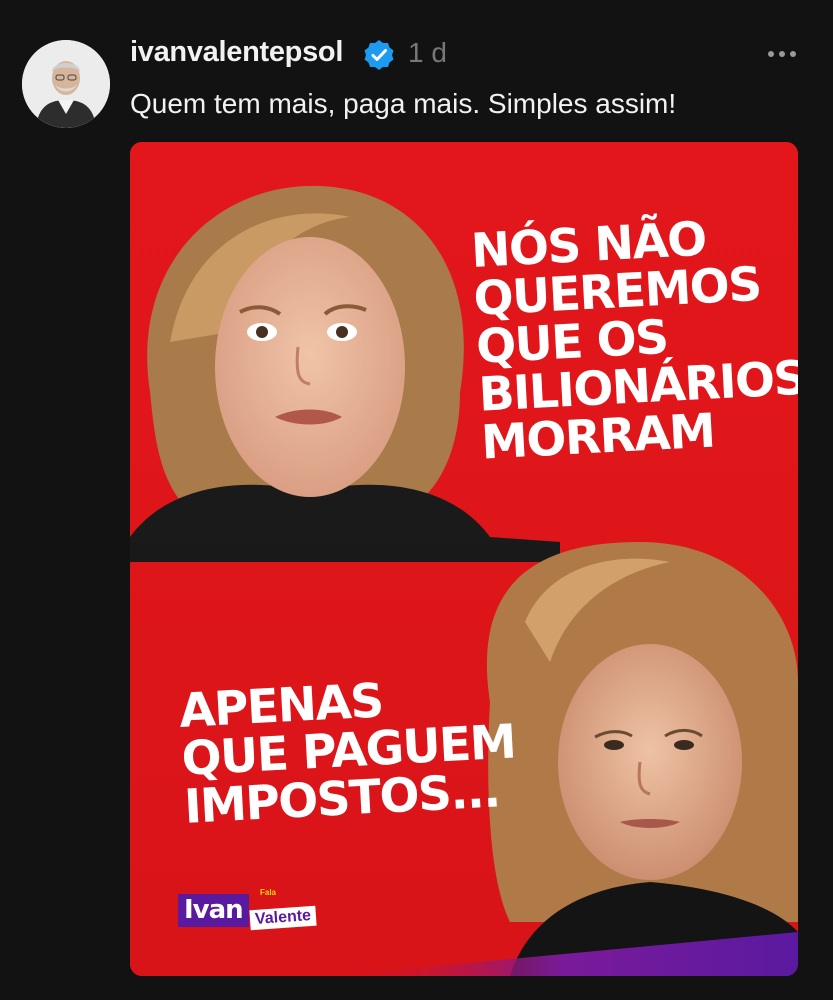 This screenshot has width=833, height=1000. Describe the element at coordinates (236, 52) in the screenshot. I see `username-link: ivanvalentepsol` at that location.